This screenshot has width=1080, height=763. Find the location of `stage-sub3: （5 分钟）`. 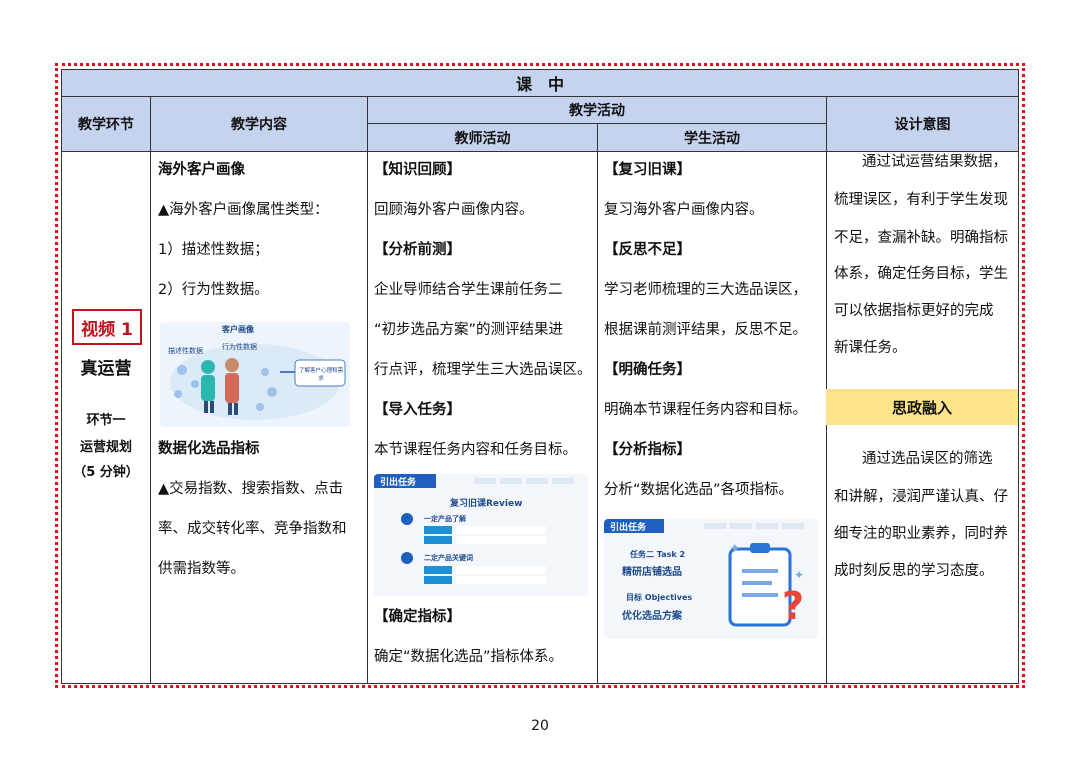

stage-sub3: （5 分钟） is located at coordinates (106, 472).